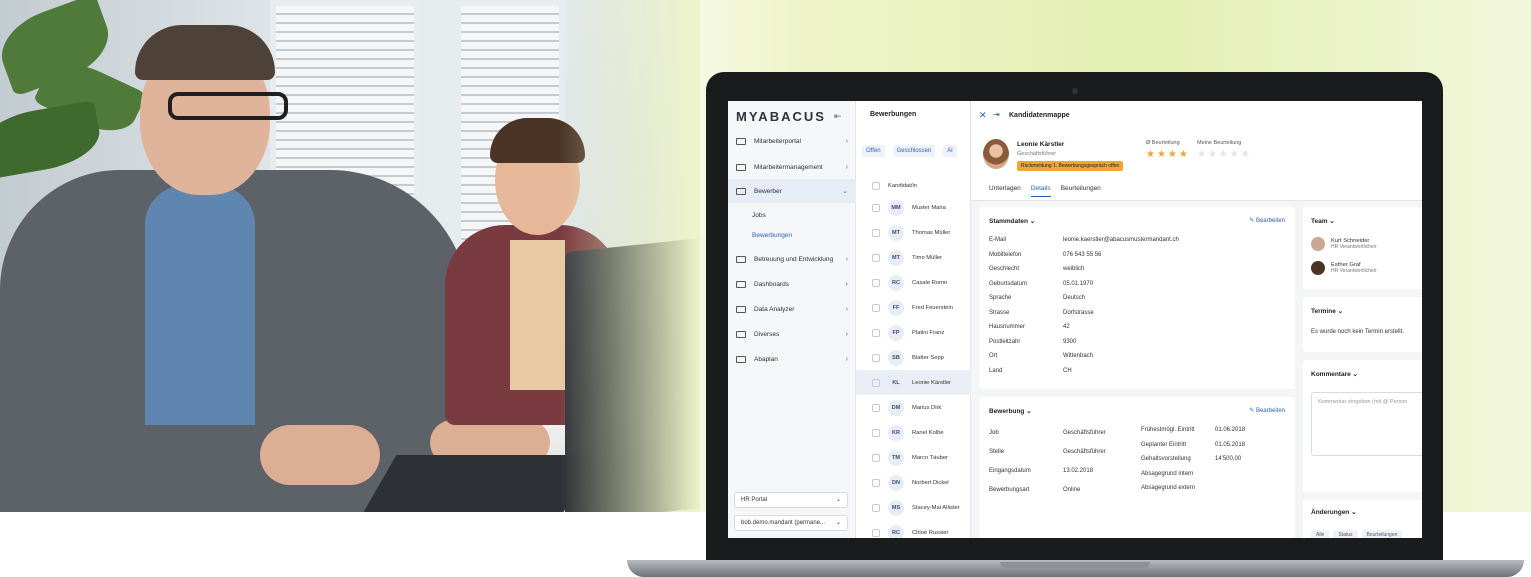  I want to click on field-label: Absagegrund intern, so click(1167, 473).